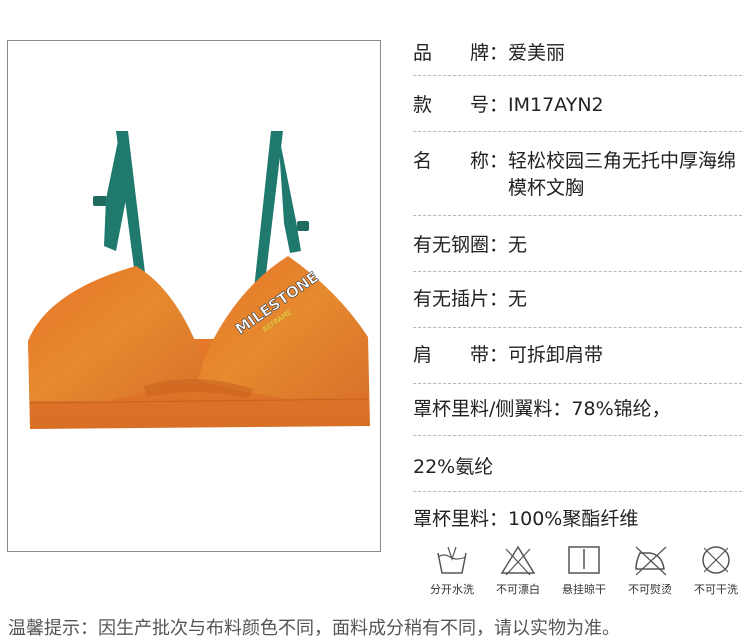  I want to click on care-item: 不可熨烫, so click(650, 571).